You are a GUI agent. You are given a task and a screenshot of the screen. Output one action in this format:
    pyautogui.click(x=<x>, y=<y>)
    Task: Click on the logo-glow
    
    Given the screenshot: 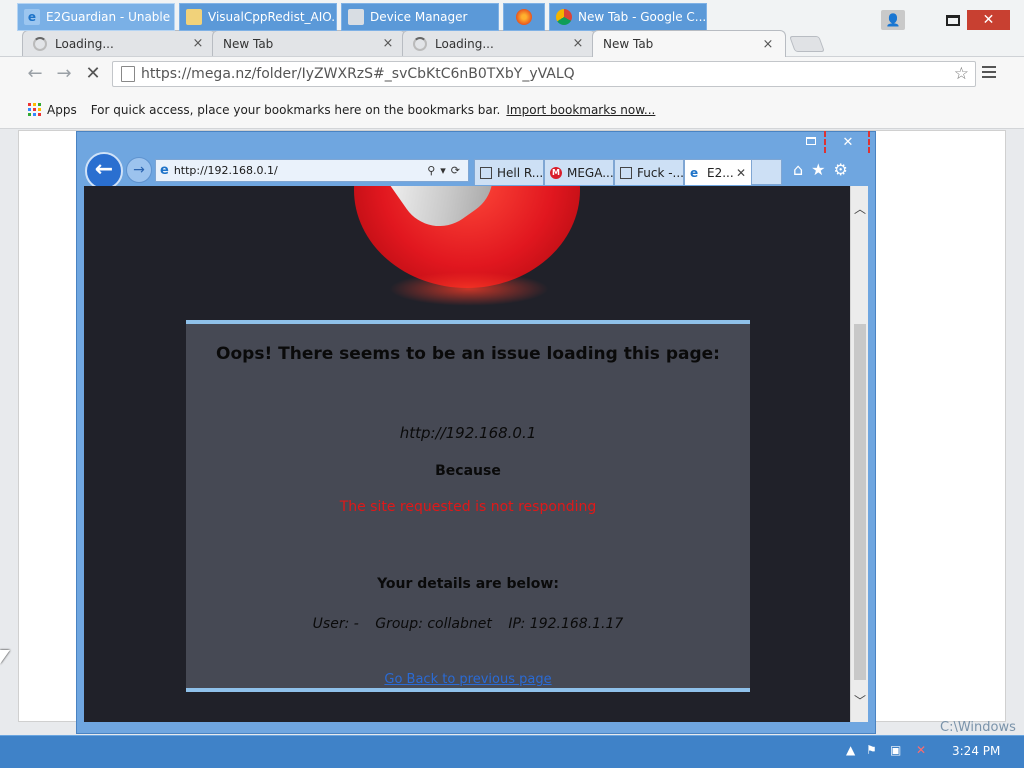 What is the action you would take?
    pyautogui.click(x=469, y=289)
    